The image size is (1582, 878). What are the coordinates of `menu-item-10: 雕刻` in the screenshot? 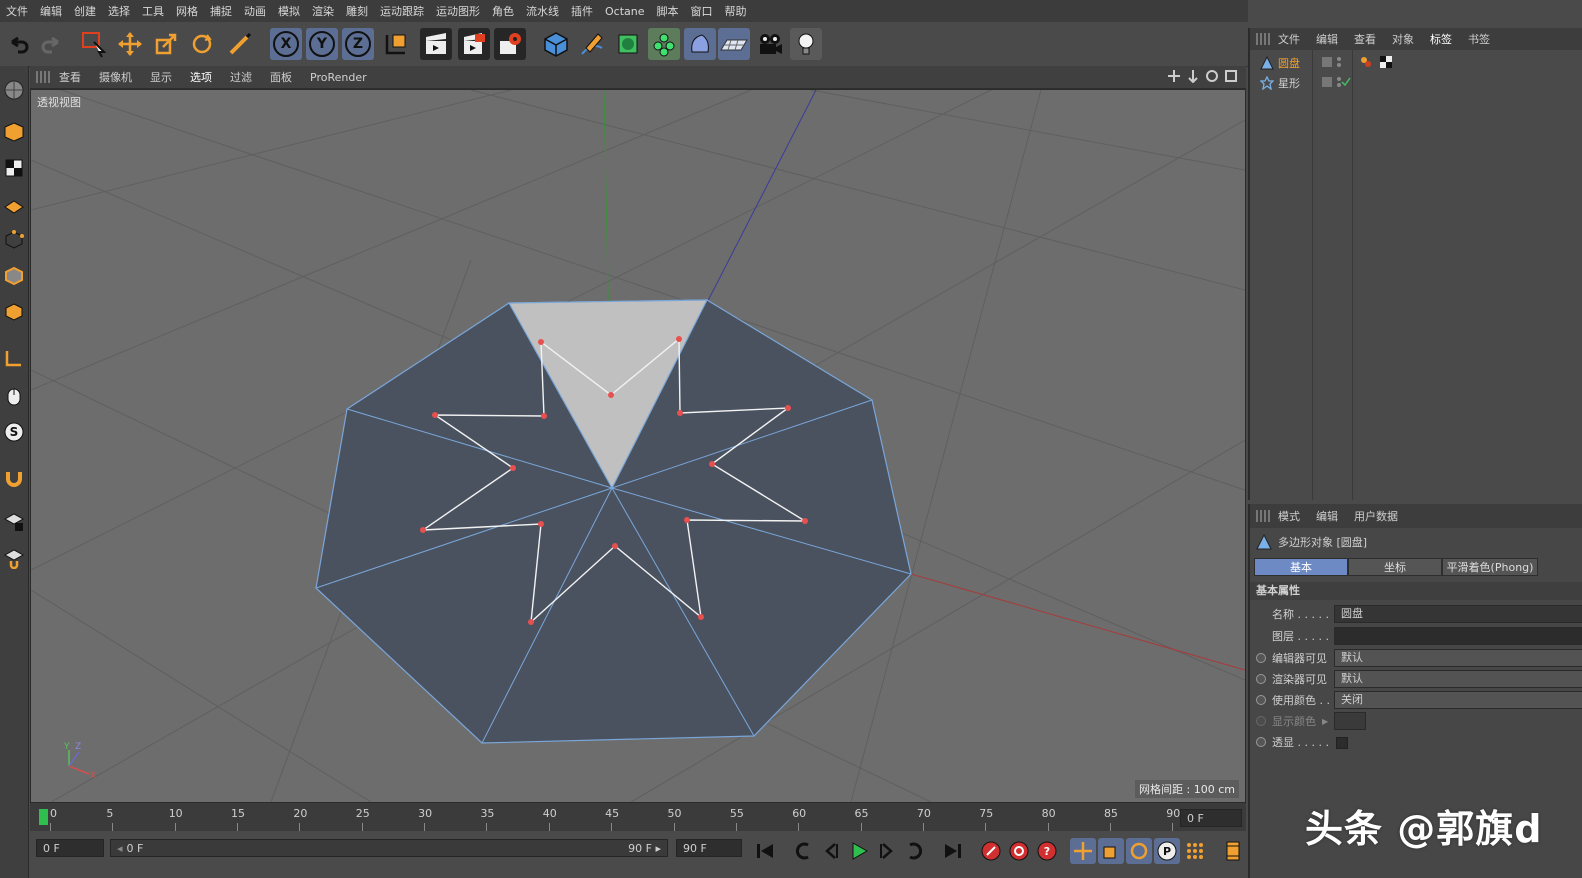 It's located at (357, 11).